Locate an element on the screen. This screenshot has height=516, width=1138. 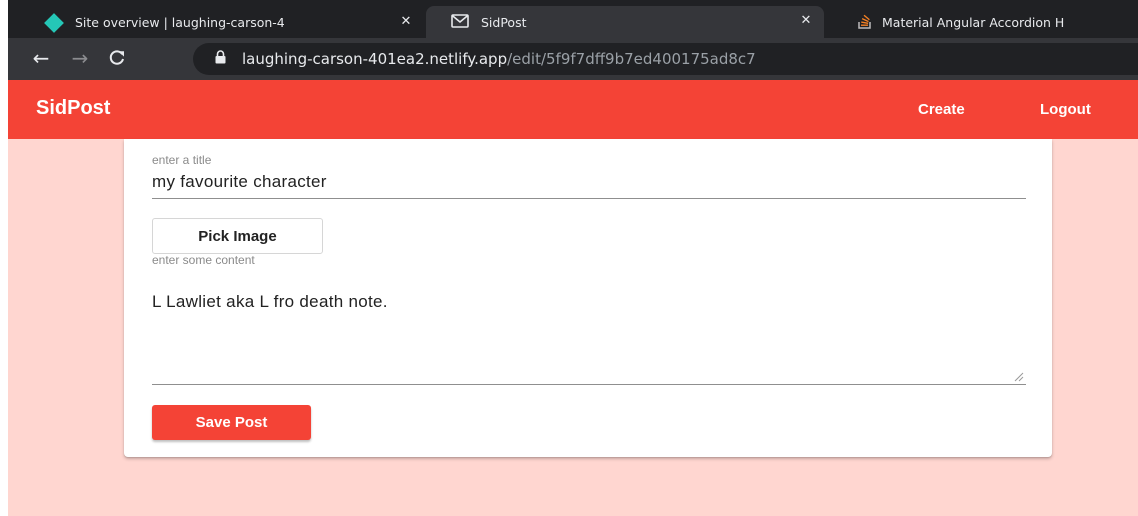
stackoverflow-icon is located at coordinates (865, 22).